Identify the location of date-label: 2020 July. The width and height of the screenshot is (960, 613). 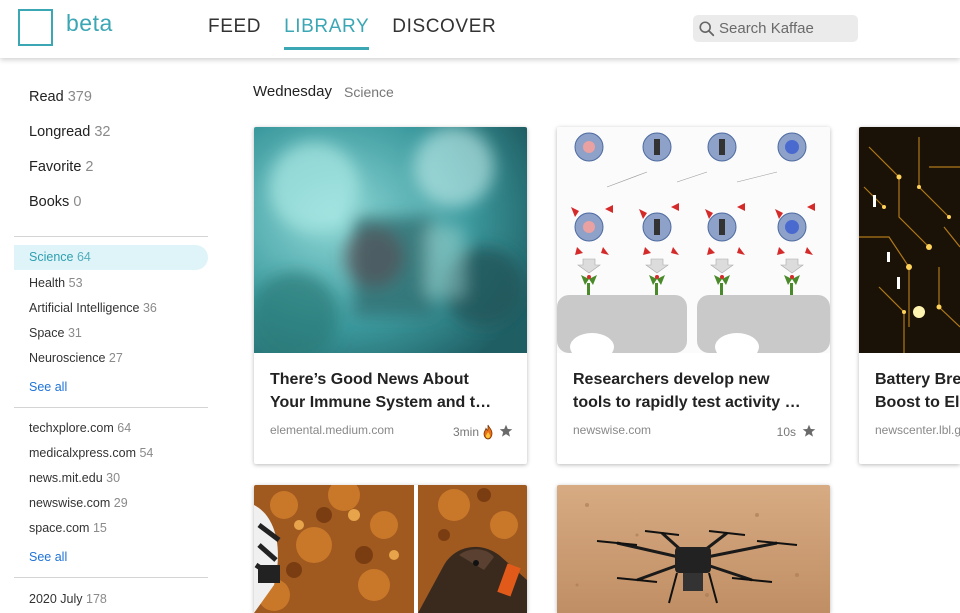
(56, 599).